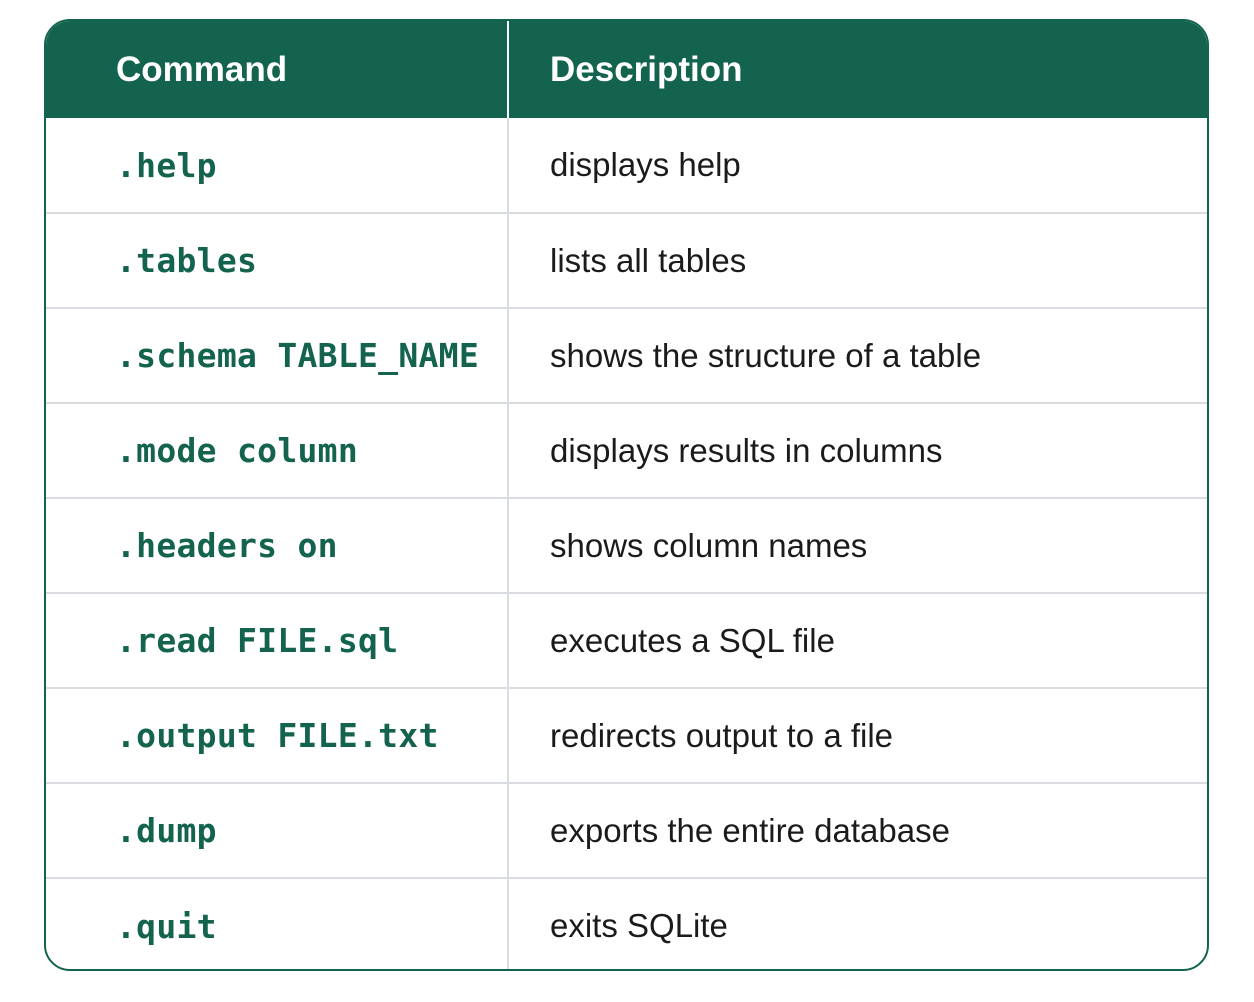 The width and height of the screenshot is (1254, 1002). I want to click on table-header-row: Command Description, so click(626, 69).